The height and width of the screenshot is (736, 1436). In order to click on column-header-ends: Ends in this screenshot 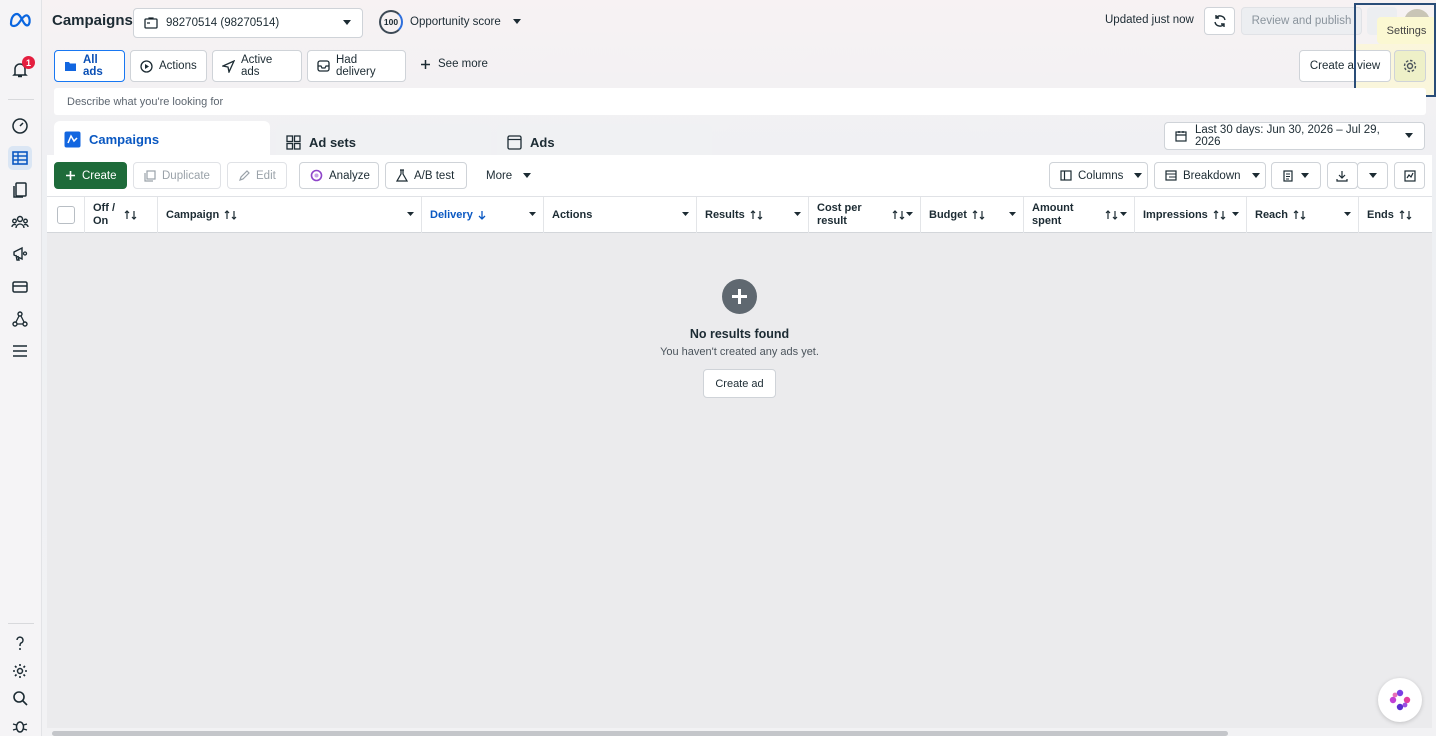, I will do `click(1395, 215)`.